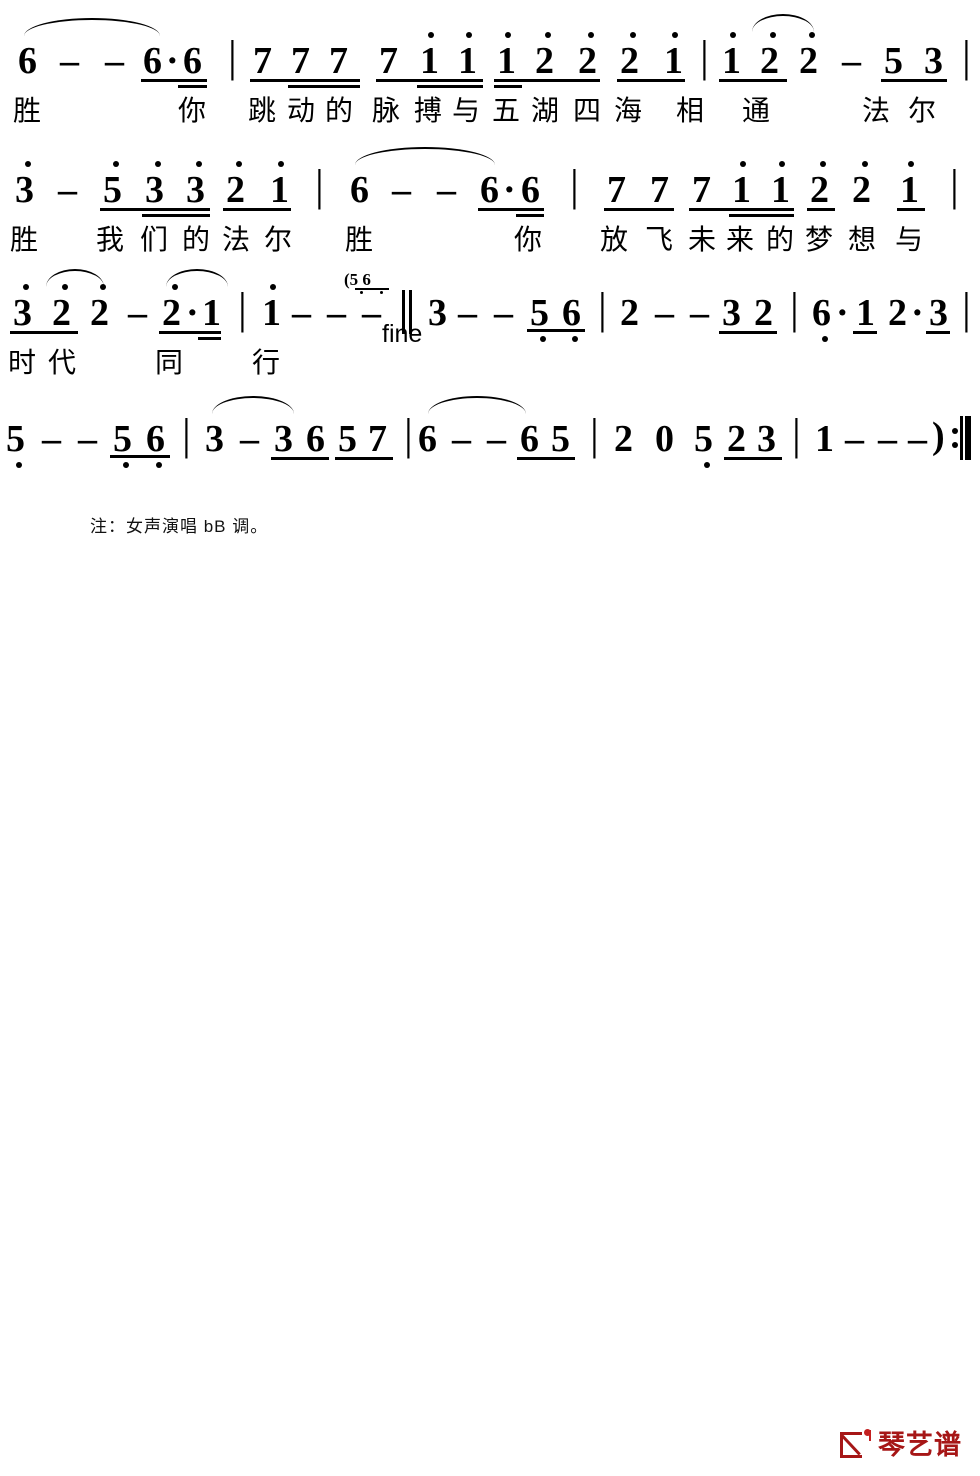  What do you see at coordinates (490, 101) in the screenshot?
I see `lyric-row-1: 胜 你 跳 动 的 脉 搏 与 五 湖 四 海 相 通 法 尔` at bounding box center [490, 101].